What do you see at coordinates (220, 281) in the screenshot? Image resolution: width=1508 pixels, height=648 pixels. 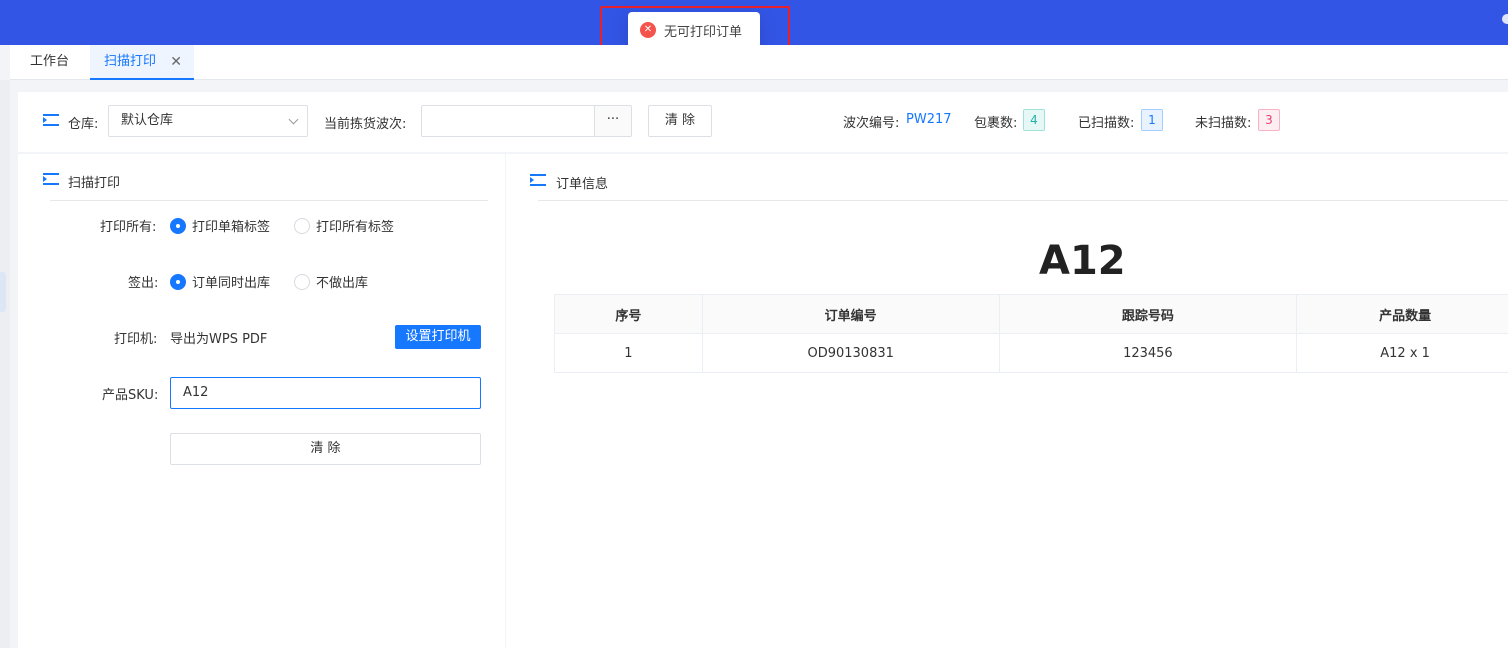 I see `checkout-with-order-option: 订单同时出库` at bounding box center [220, 281].